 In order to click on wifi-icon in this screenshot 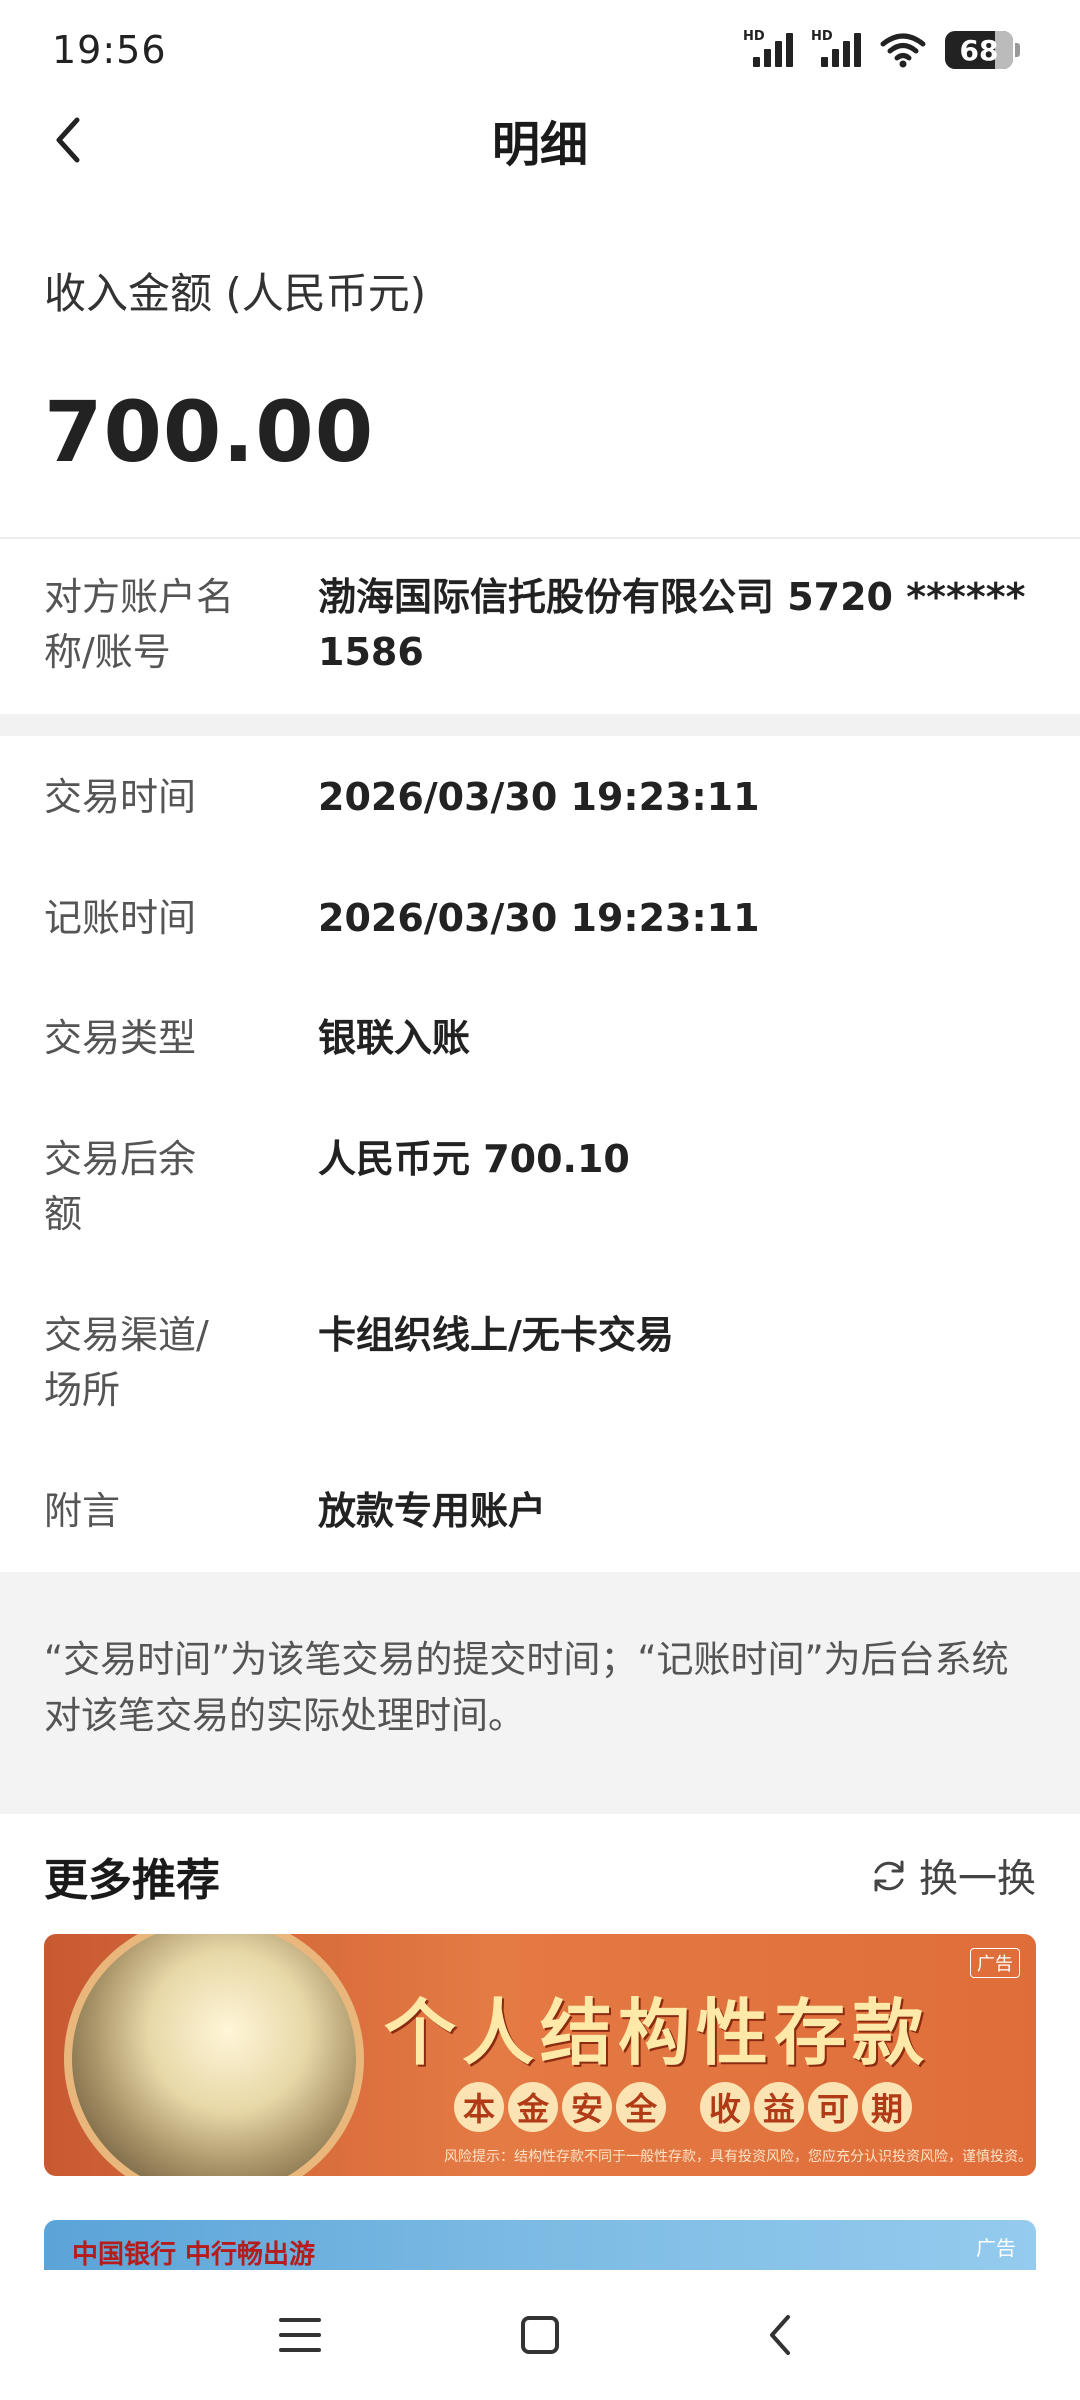, I will do `click(903, 50)`.